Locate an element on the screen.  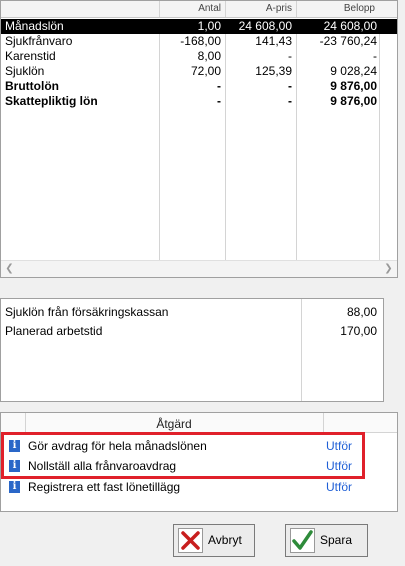
cell-antal: 8,00 is located at coordinates (209, 56).